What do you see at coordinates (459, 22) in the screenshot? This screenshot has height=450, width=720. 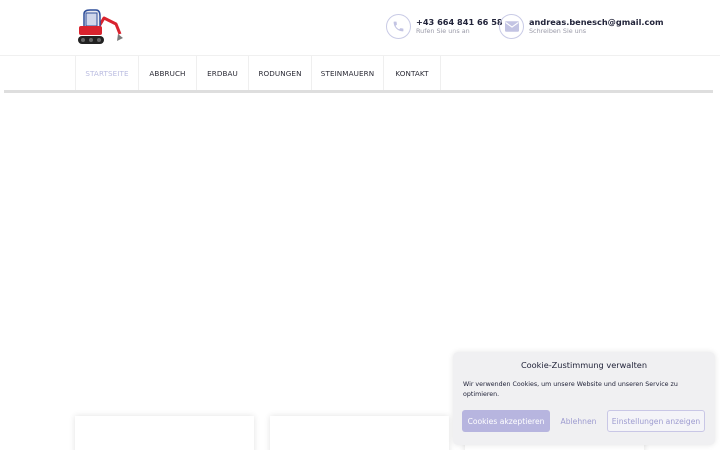 I see `phone-number: +43 664 841 66 58` at bounding box center [459, 22].